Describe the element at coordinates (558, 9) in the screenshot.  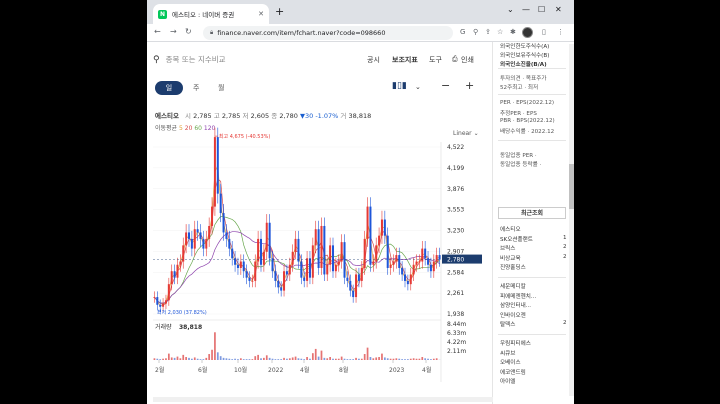
I see `close-window-icon: ✕` at that location.